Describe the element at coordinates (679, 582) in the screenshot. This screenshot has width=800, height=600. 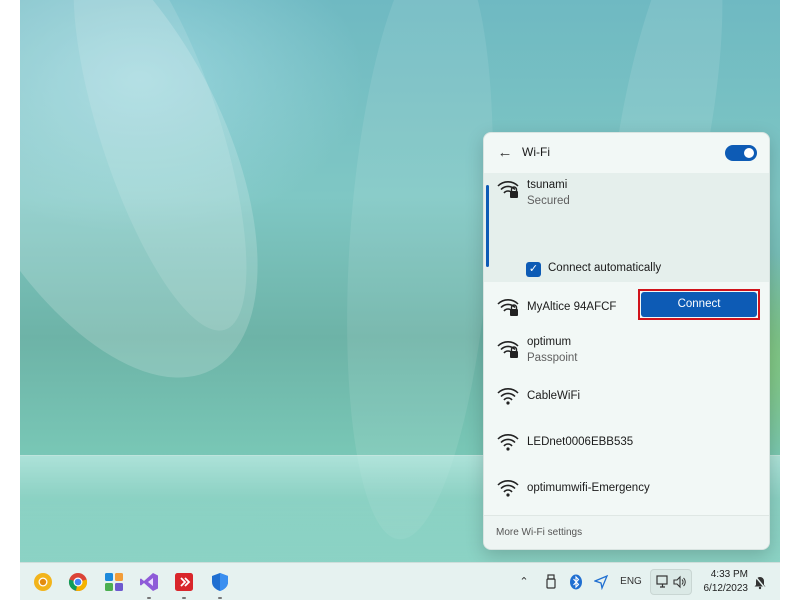
I see `volume-icon` at that location.